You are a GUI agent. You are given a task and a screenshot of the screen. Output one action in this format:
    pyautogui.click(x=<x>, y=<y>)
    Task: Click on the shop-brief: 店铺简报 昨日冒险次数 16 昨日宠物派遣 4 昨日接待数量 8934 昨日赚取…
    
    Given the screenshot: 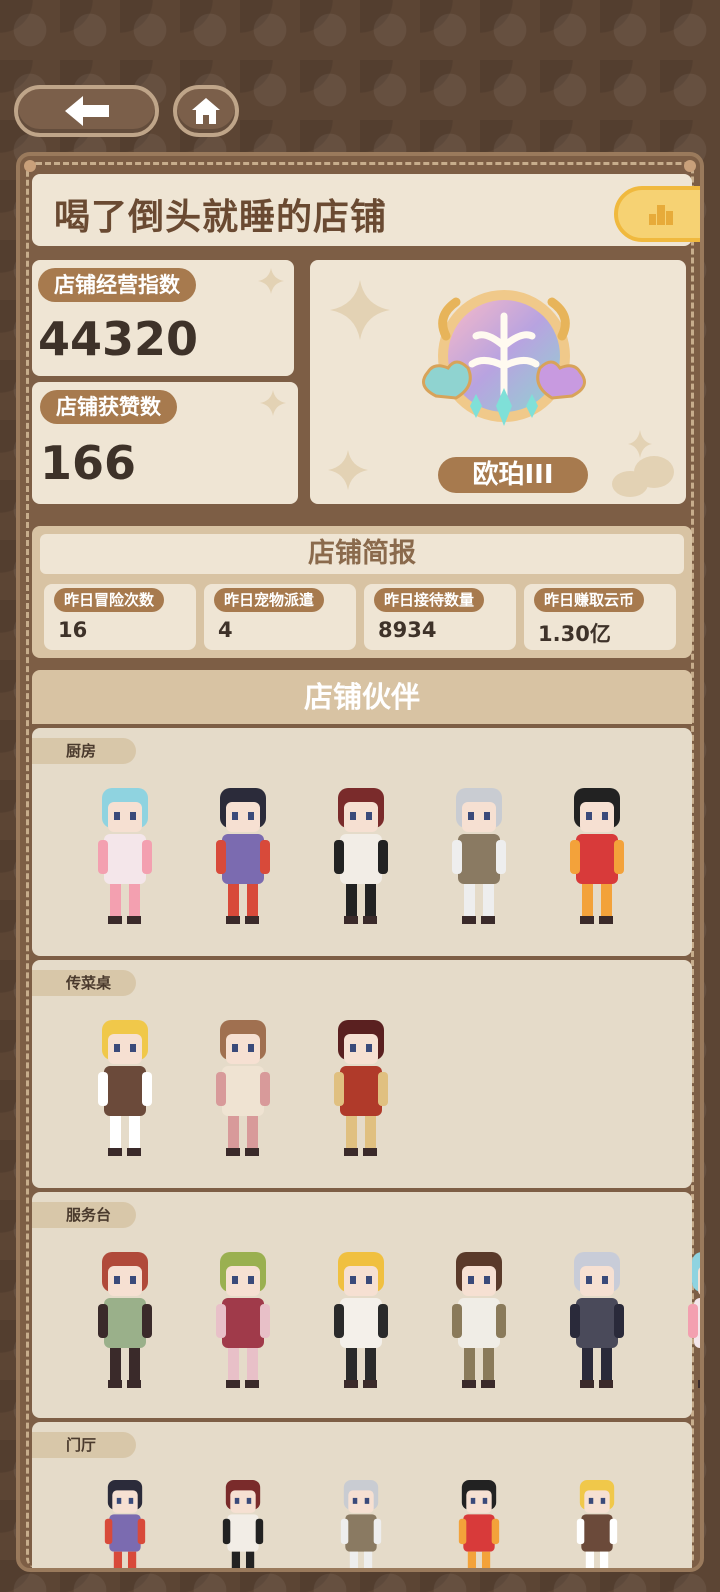 What is the action you would take?
    pyautogui.click(x=362, y=592)
    